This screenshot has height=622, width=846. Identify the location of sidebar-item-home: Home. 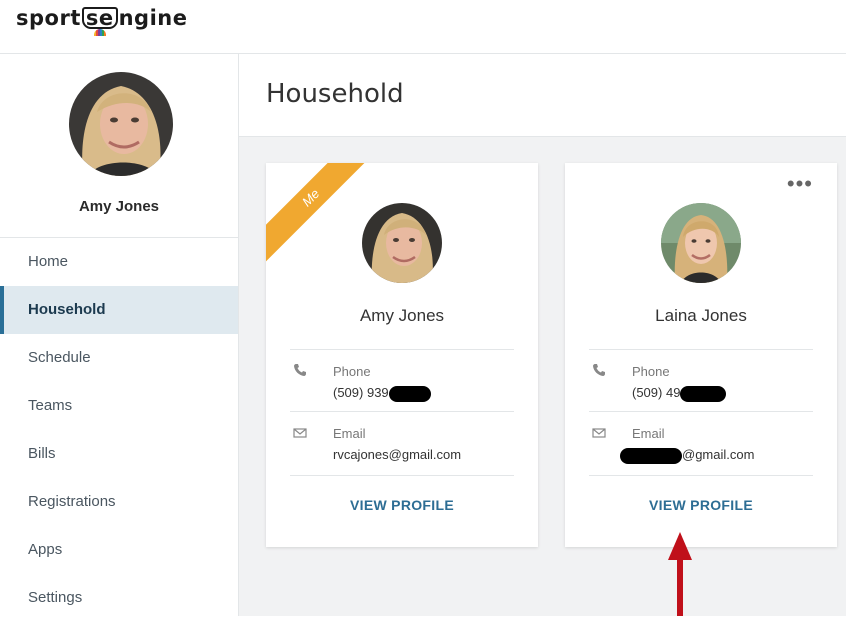
(119, 262).